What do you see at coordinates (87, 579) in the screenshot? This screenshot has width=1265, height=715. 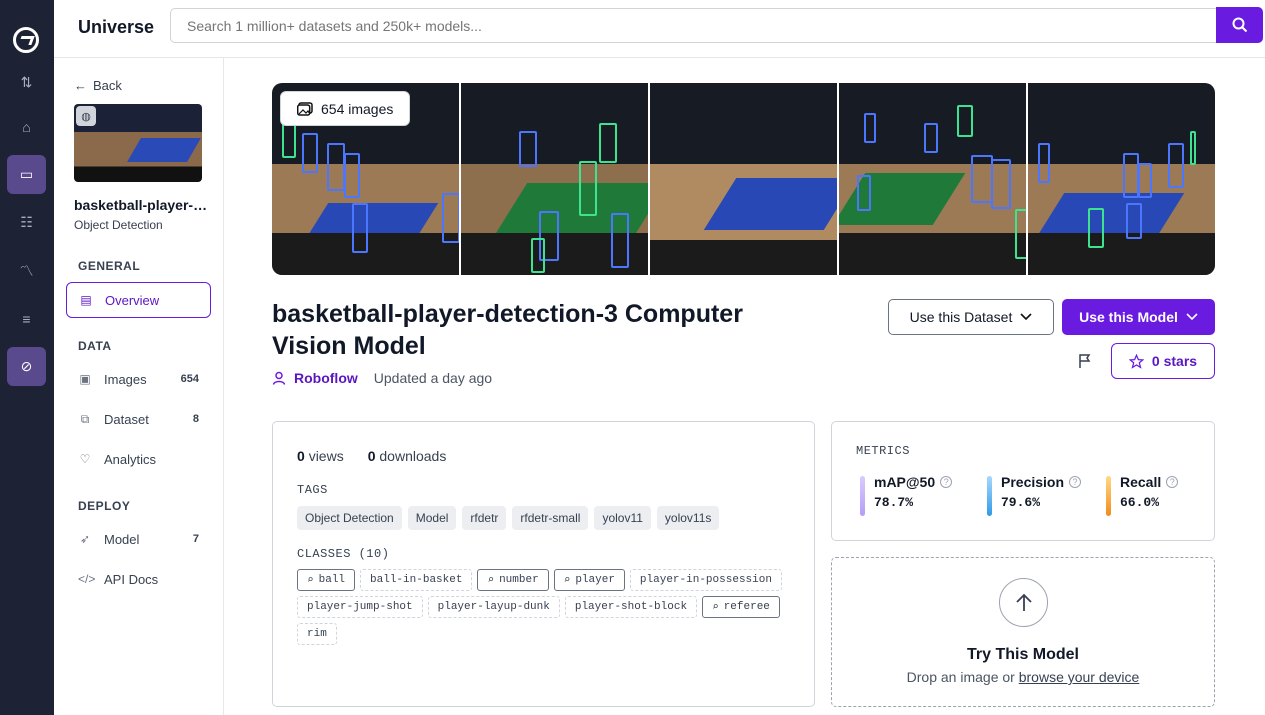 I see `code-icon: </>` at bounding box center [87, 579].